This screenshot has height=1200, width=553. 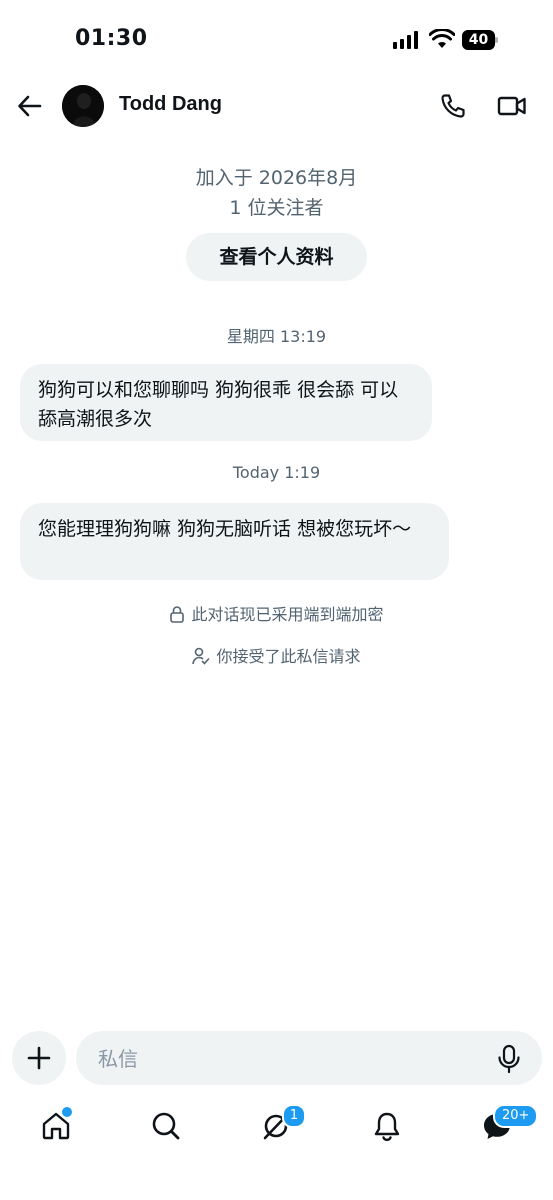 What do you see at coordinates (288, 656) in the screenshot?
I see `request-accepted-text: 你接受了此私信请求` at bounding box center [288, 656].